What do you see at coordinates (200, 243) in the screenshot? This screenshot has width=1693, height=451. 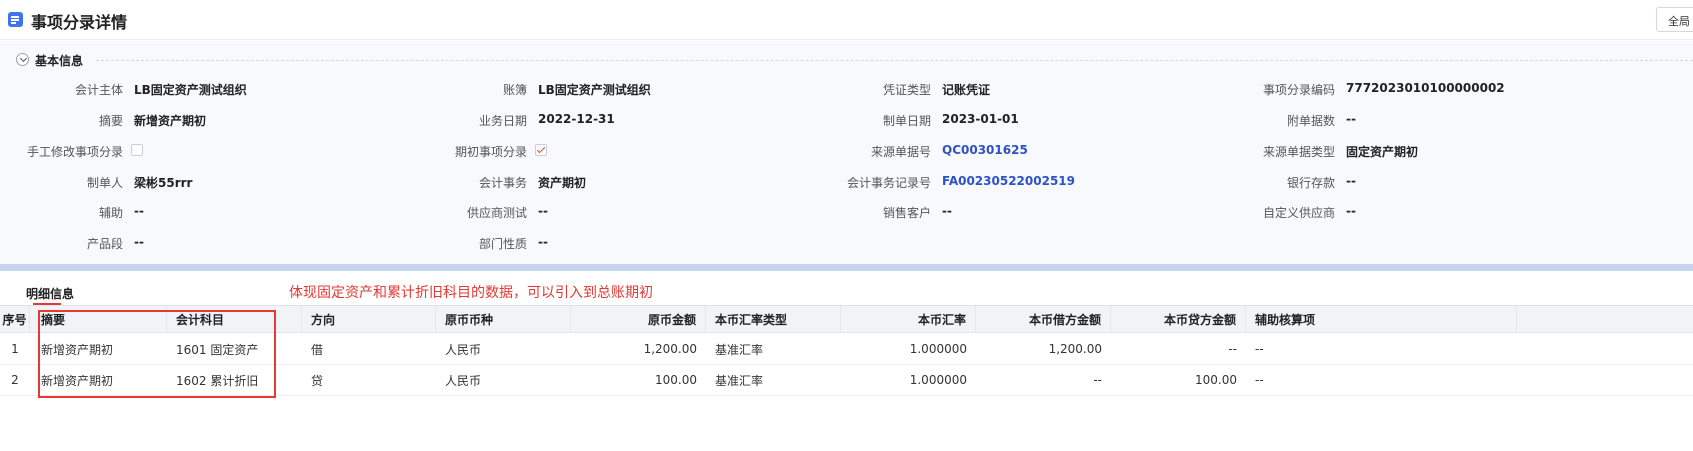 I see `field-product-segment: 产品段 --` at bounding box center [200, 243].